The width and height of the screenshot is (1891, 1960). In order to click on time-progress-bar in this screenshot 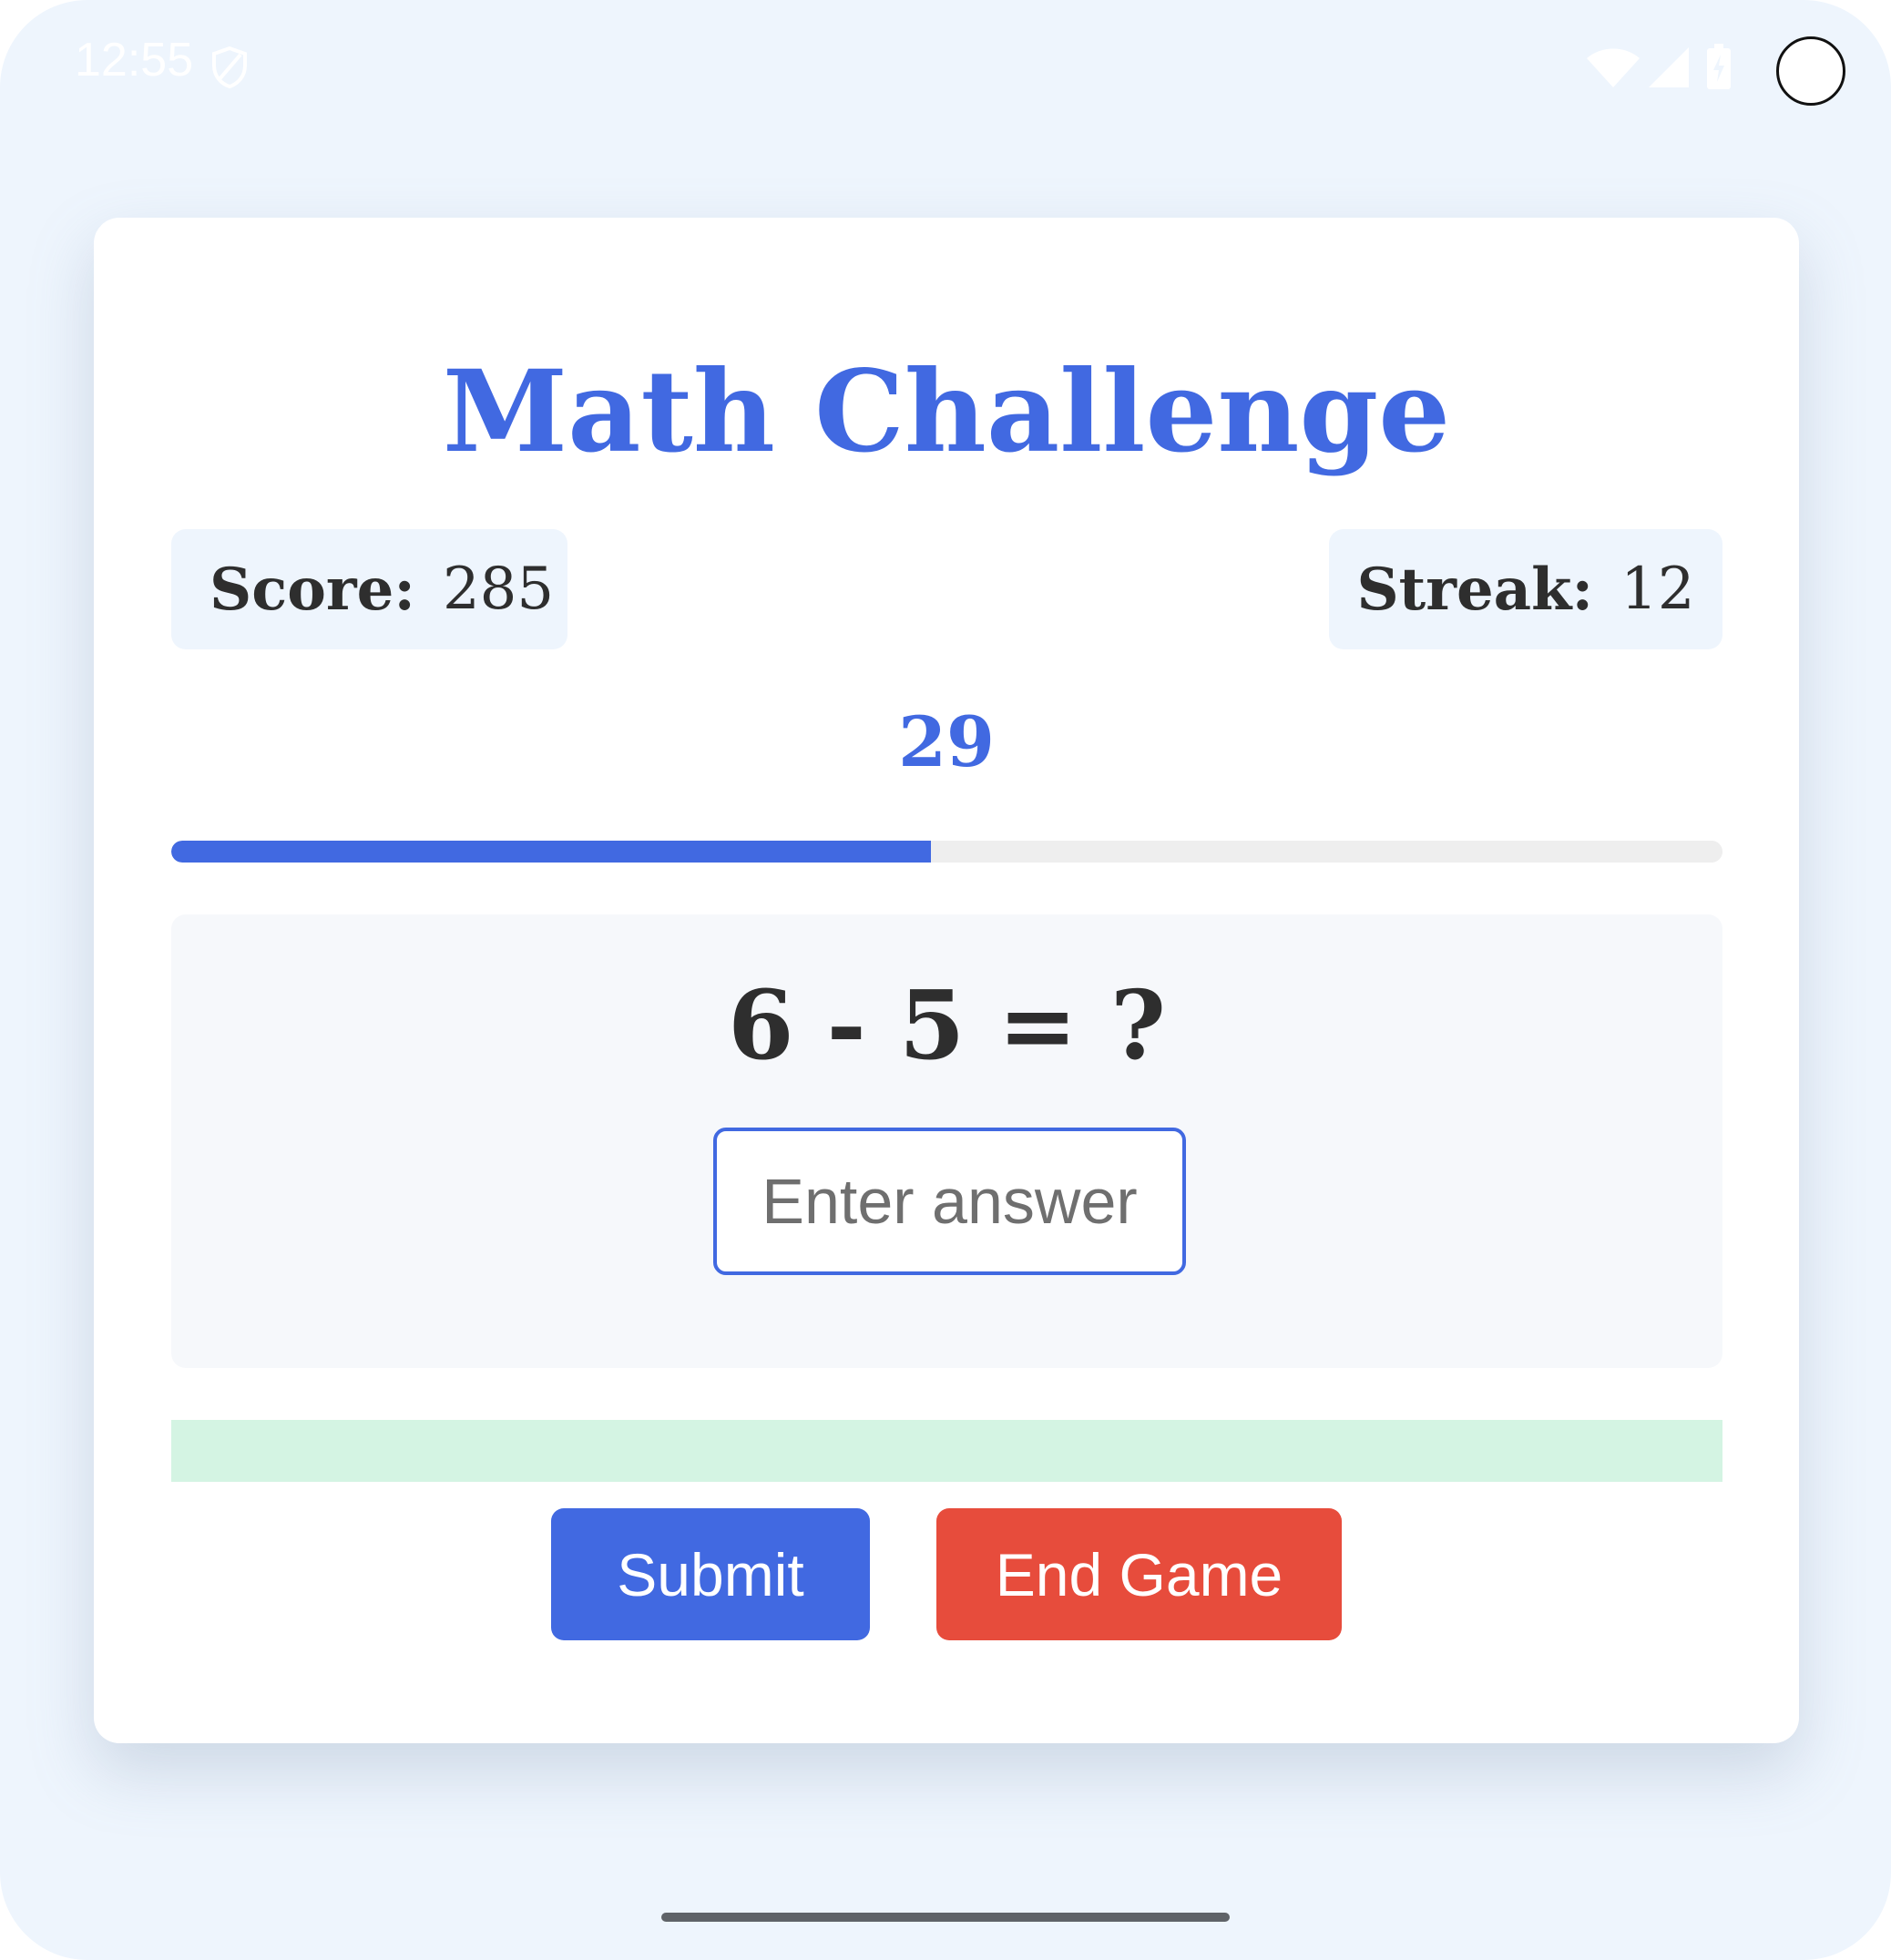, I will do `click(947, 852)`.